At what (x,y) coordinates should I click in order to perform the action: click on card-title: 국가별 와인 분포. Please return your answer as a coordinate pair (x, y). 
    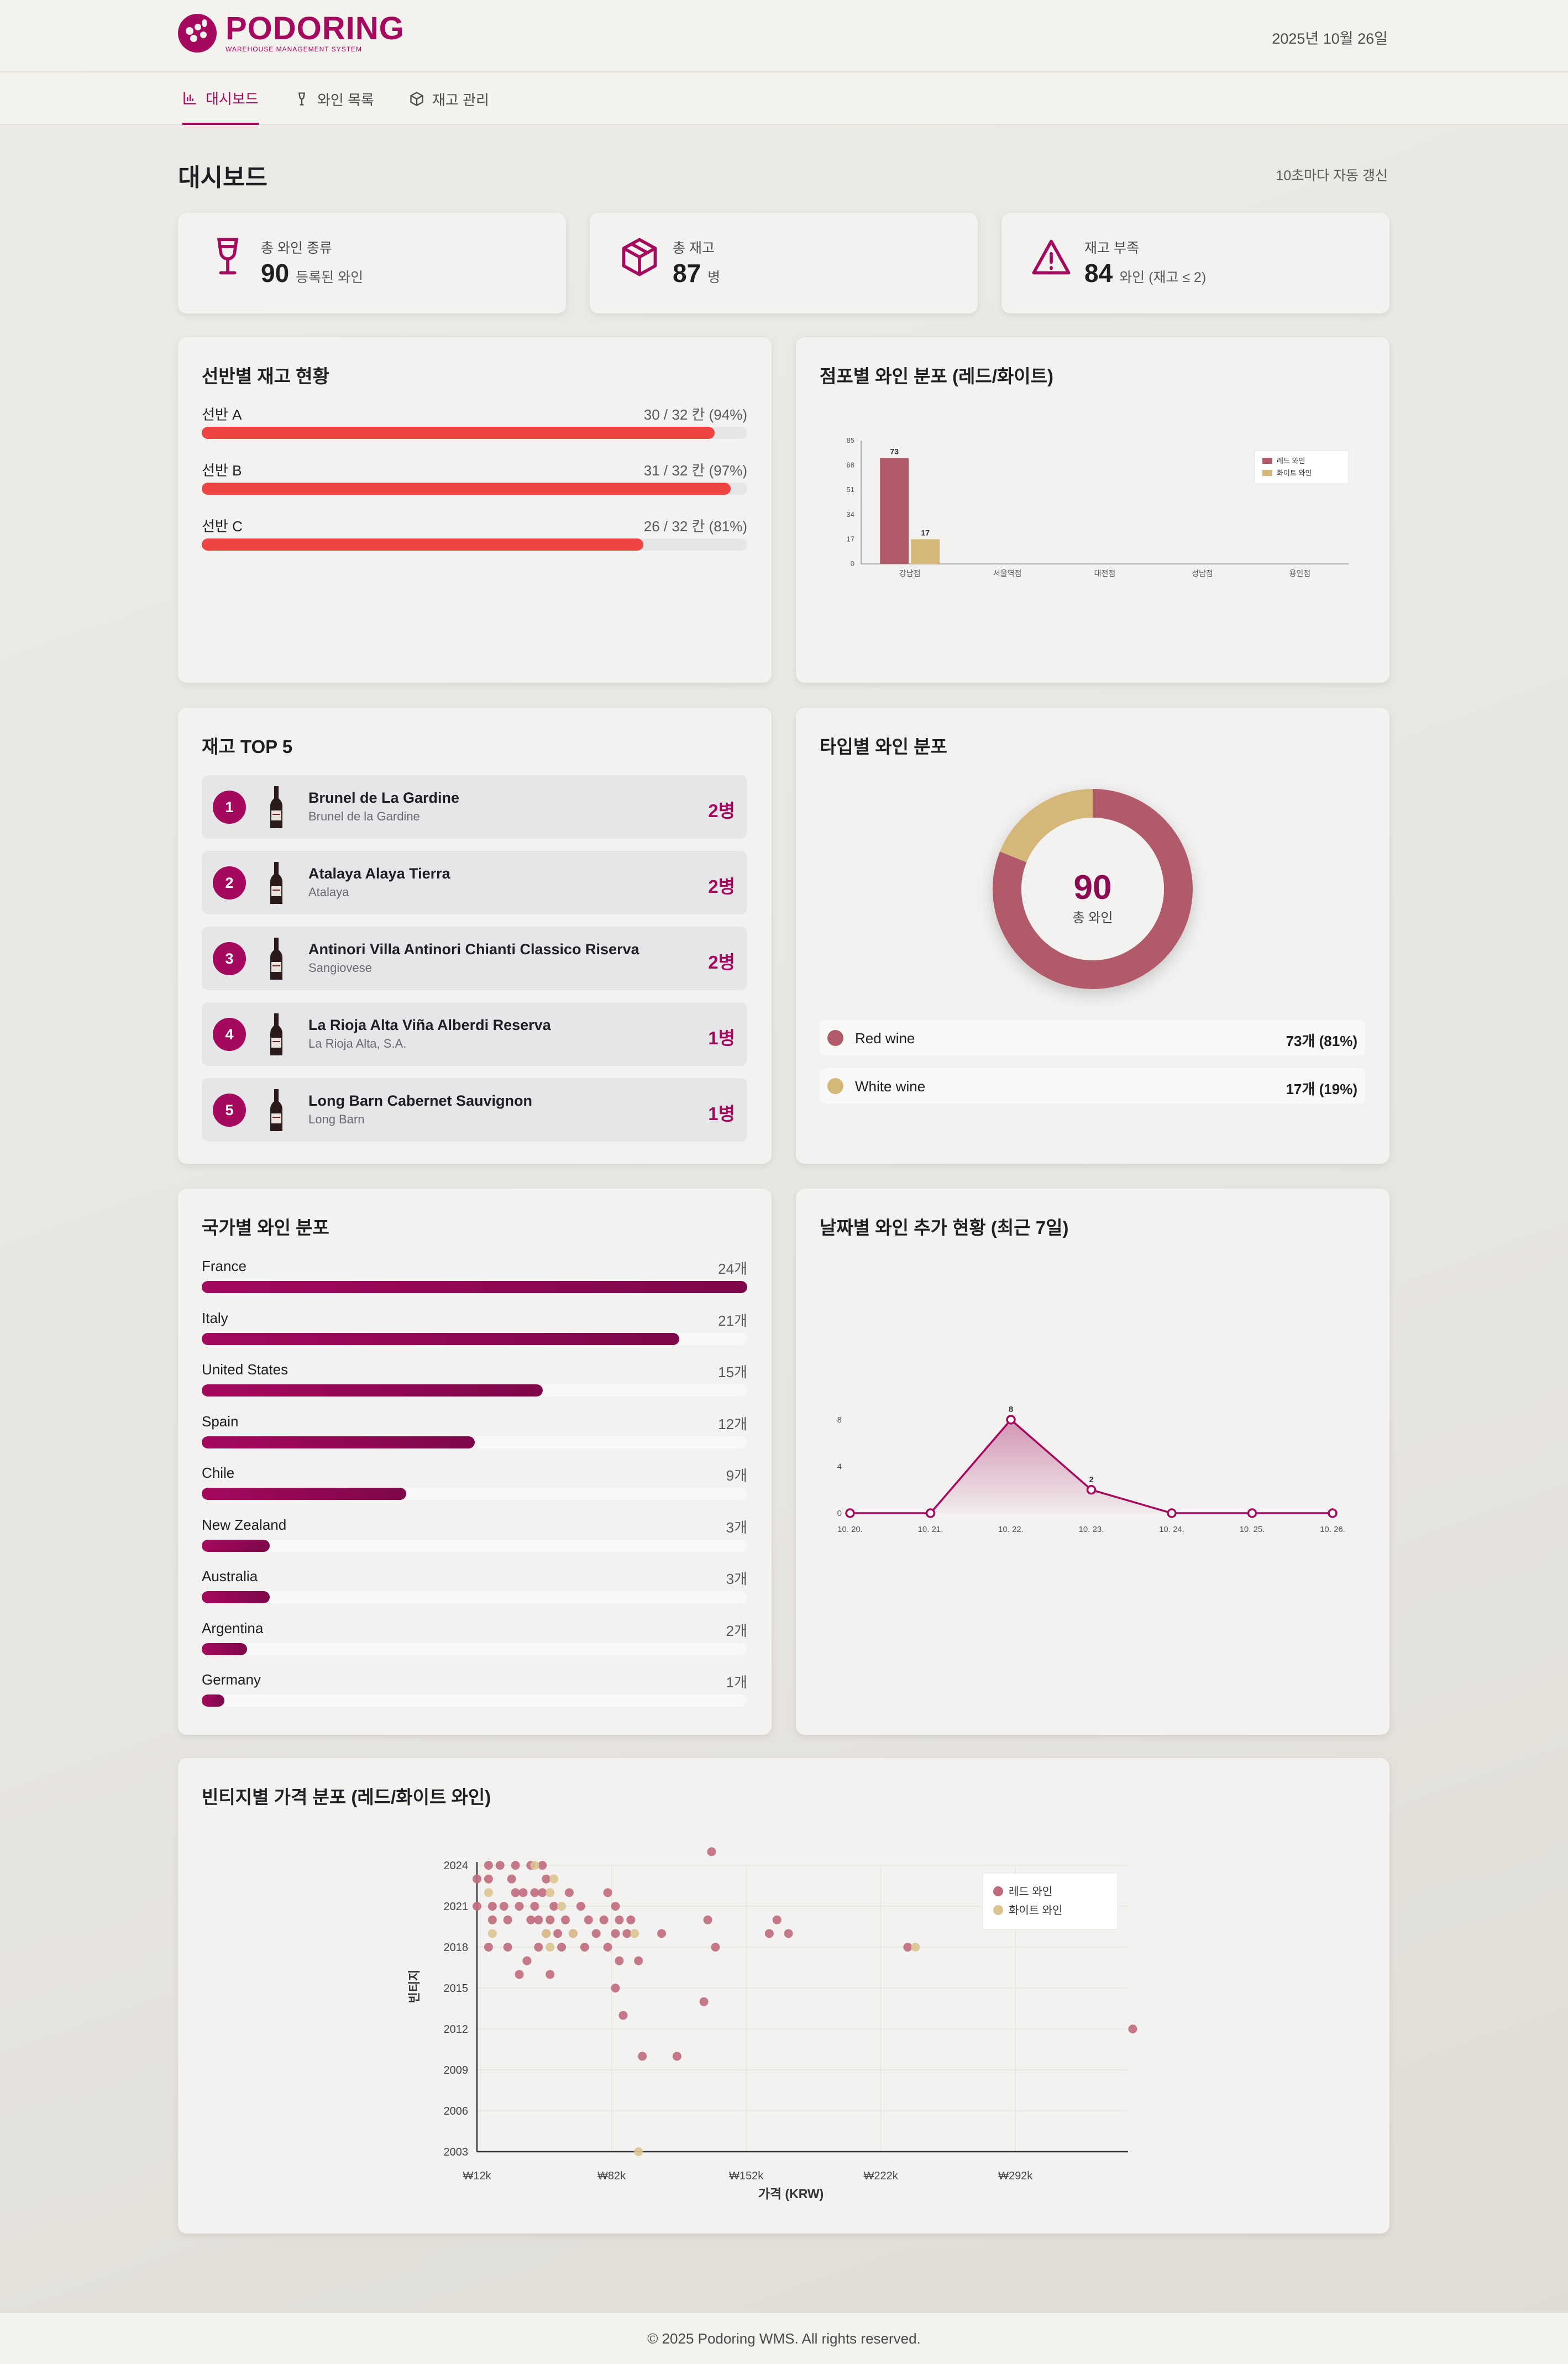
    Looking at the image, I should click on (265, 1227).